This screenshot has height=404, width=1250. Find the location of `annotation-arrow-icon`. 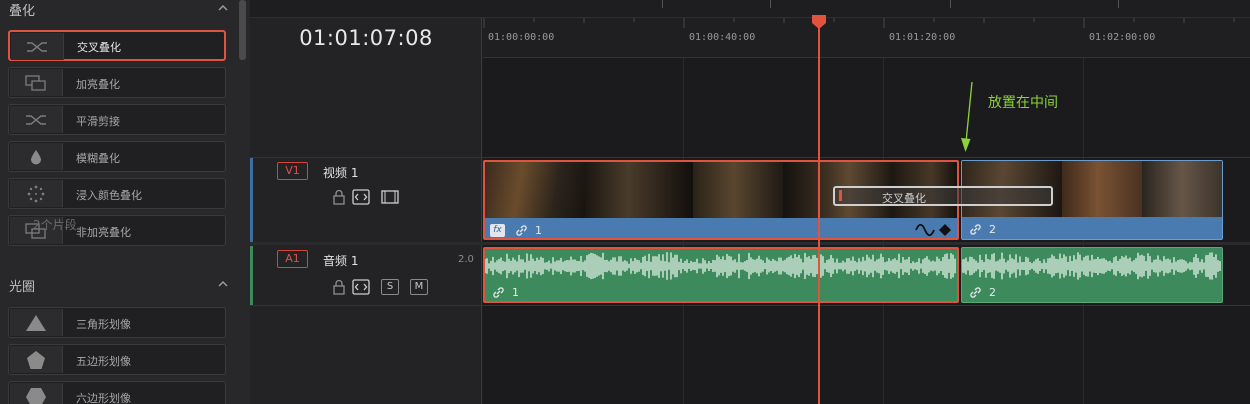

annotation-arrow-icon is located at coordinates (967, 116).